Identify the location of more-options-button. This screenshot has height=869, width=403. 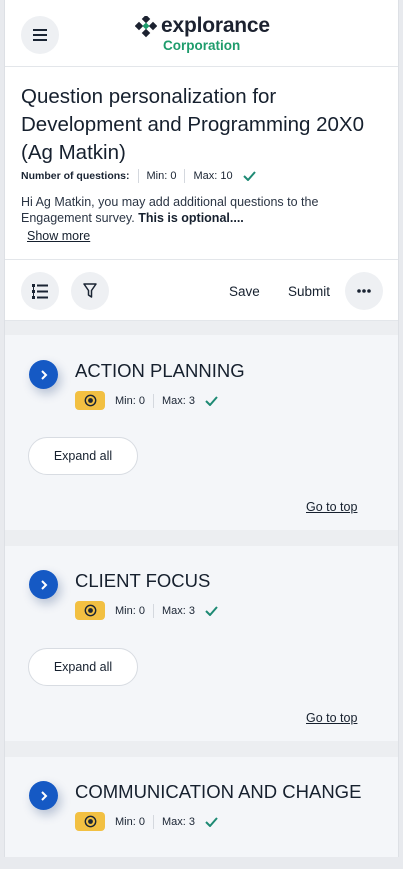
(364, 291).